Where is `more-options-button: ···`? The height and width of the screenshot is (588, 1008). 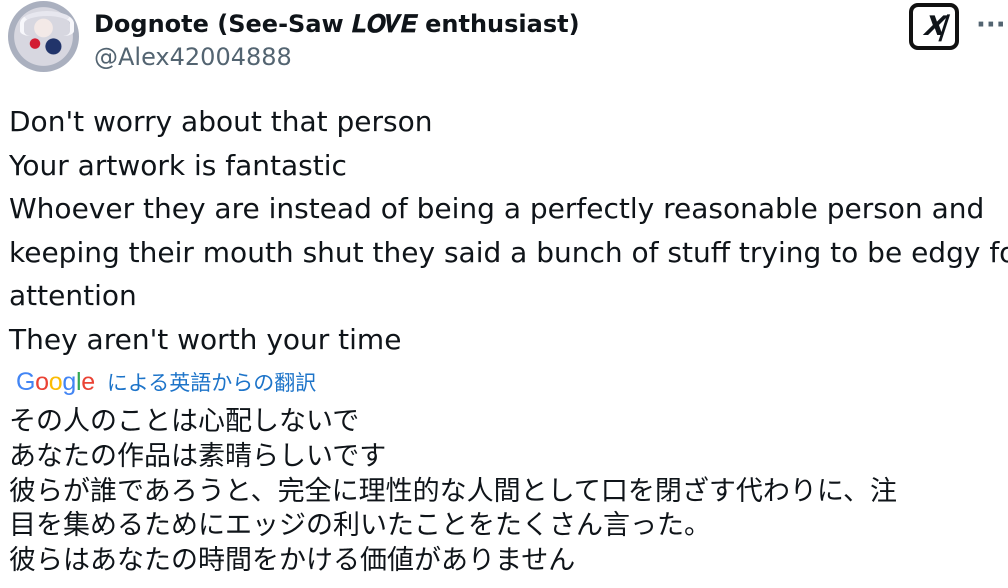
more-options-button: ··· is located at coordinates (991, 25).